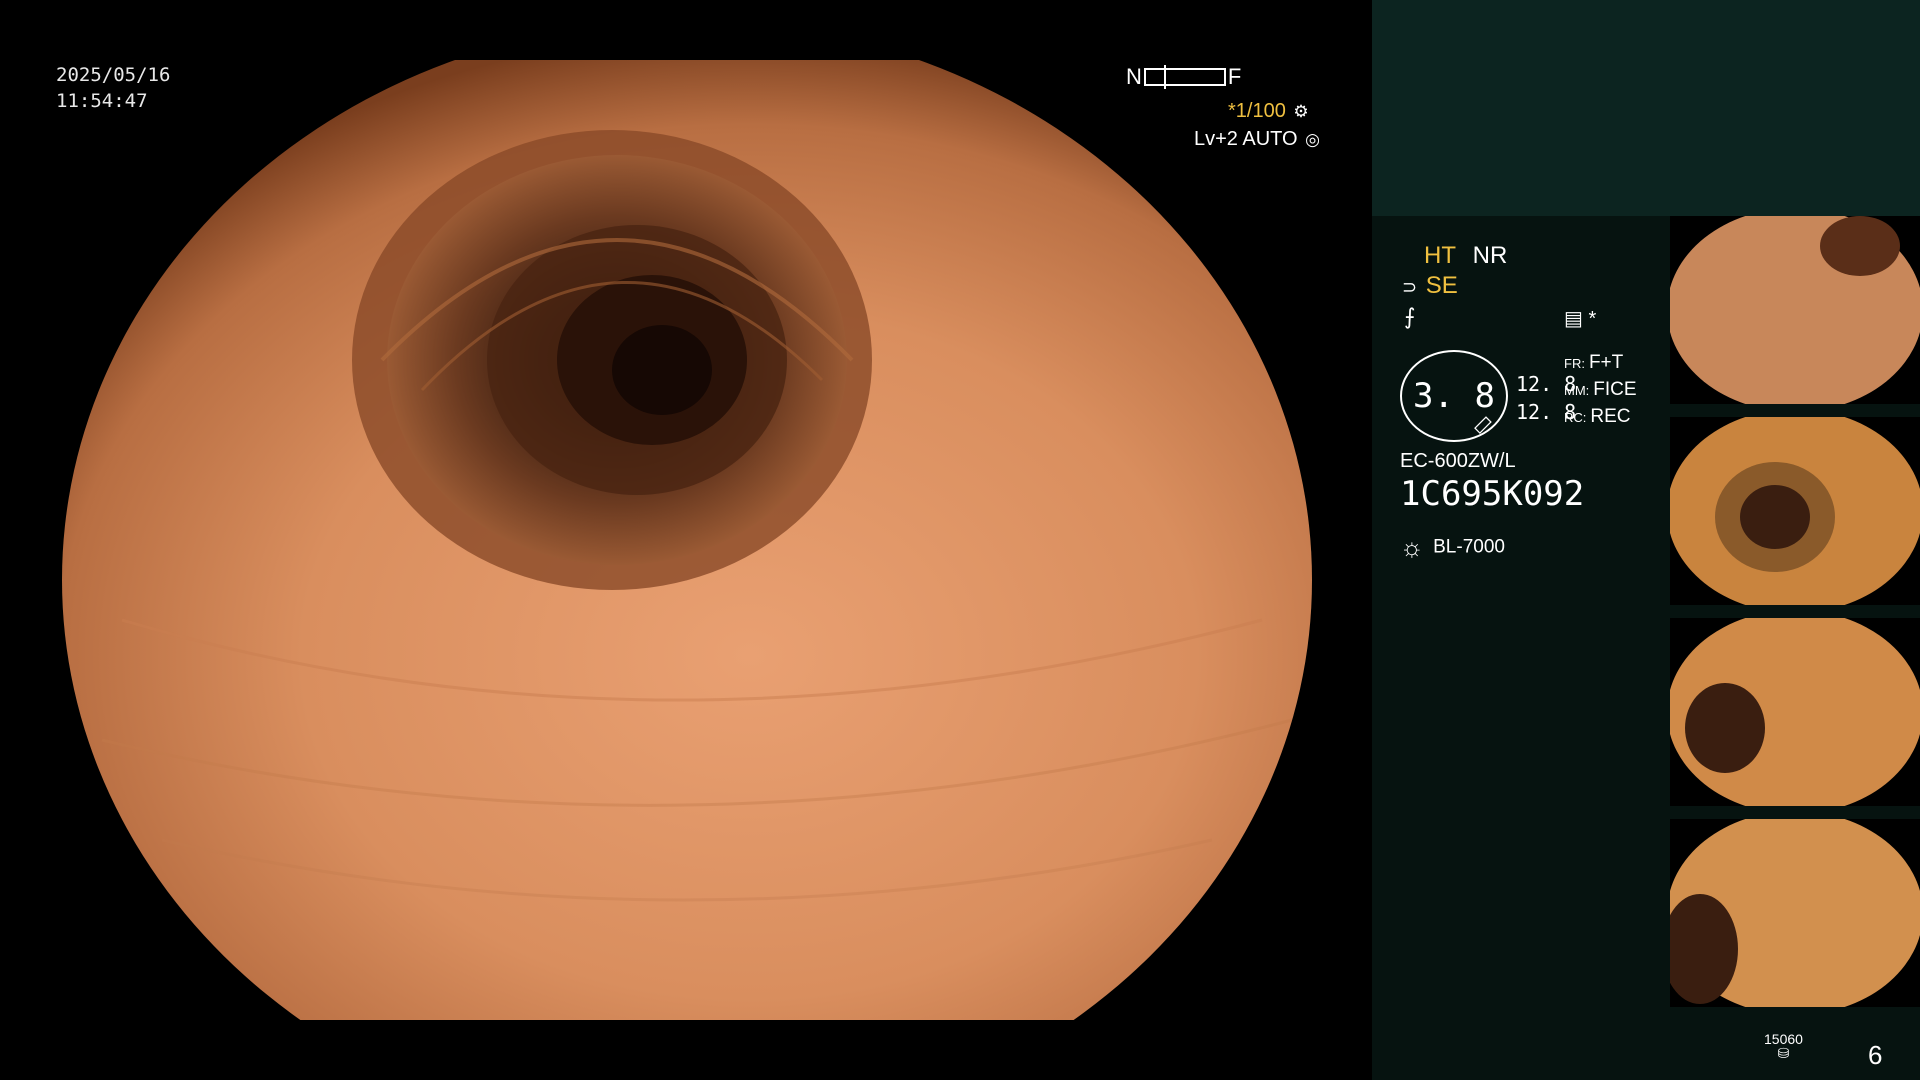 The width and height of the screenshot is (1920, 1080). I want to click on image-counter-value: 15060, so click(1783, 1039).